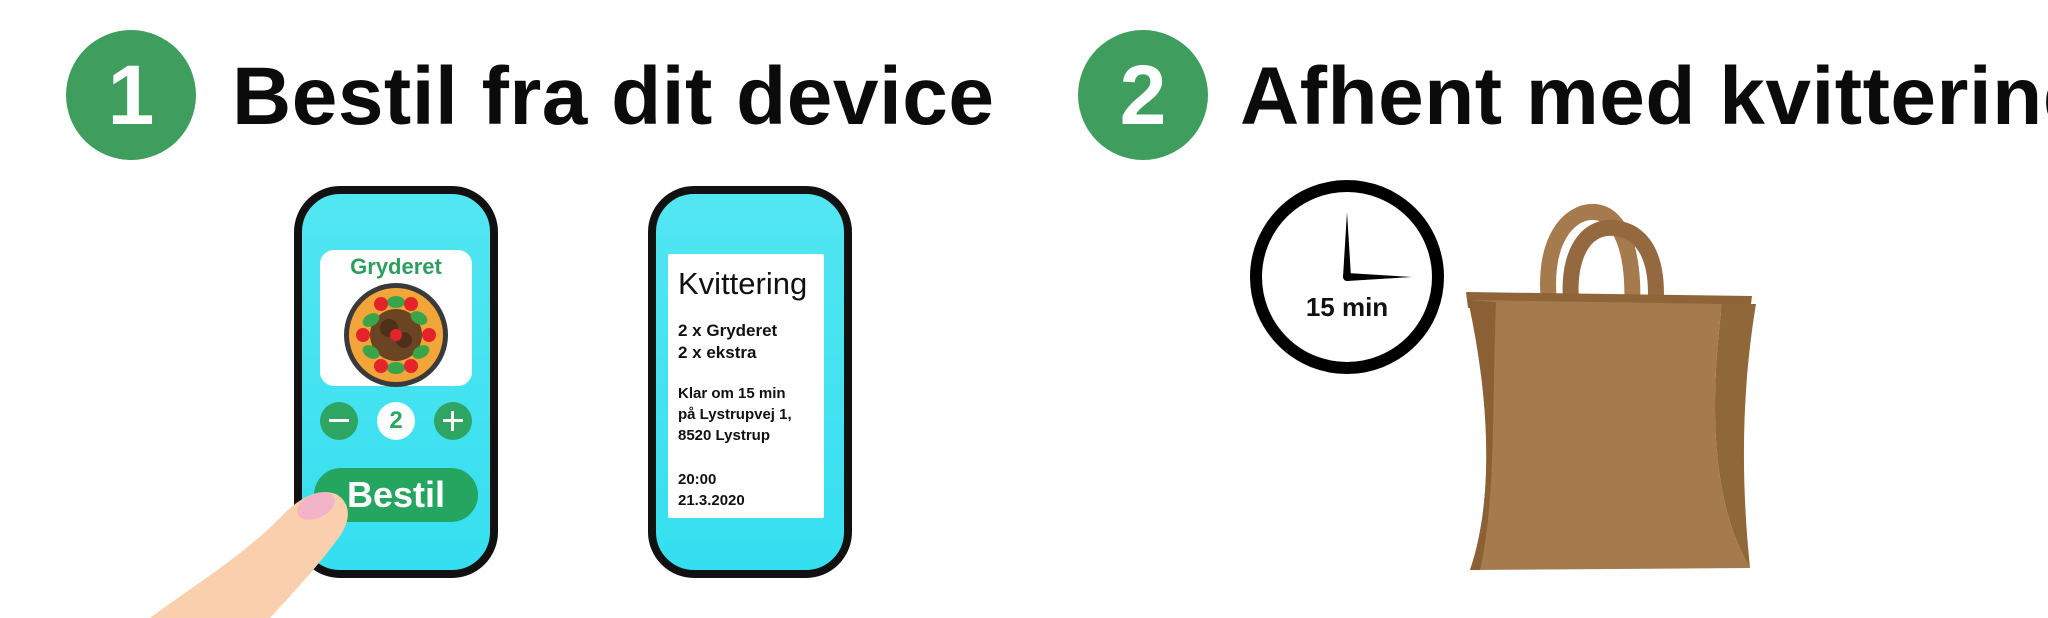 This screenshot has height=618, width=2048. Describe the element at coordinates (396, 335) in the screenshot. I see `dish-plate-icon` at that location.